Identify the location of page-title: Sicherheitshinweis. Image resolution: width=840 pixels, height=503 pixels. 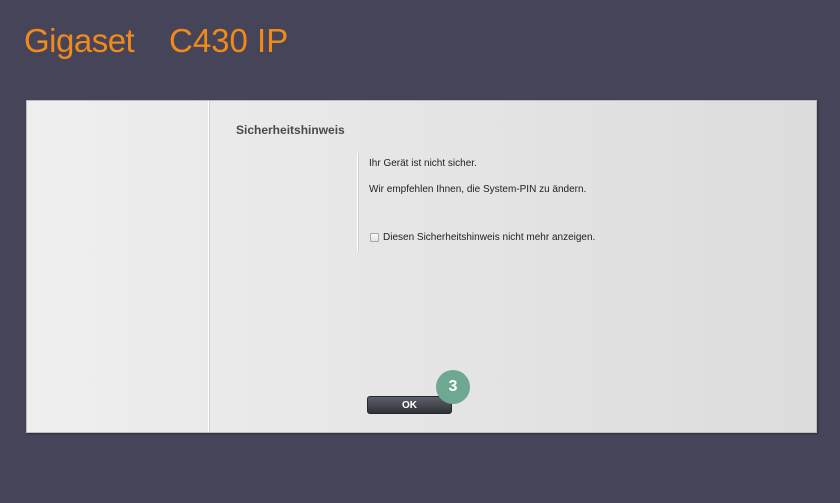
(290, 130).